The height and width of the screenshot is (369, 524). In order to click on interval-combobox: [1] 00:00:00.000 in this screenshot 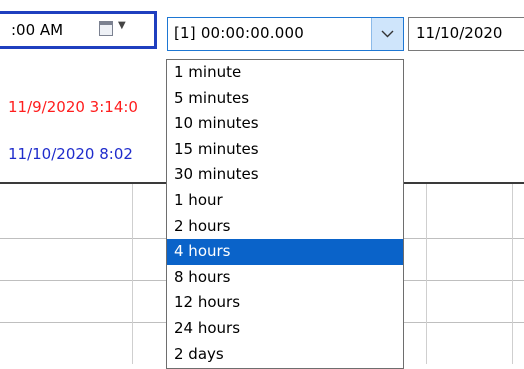, I will do `click(285, 34)`.